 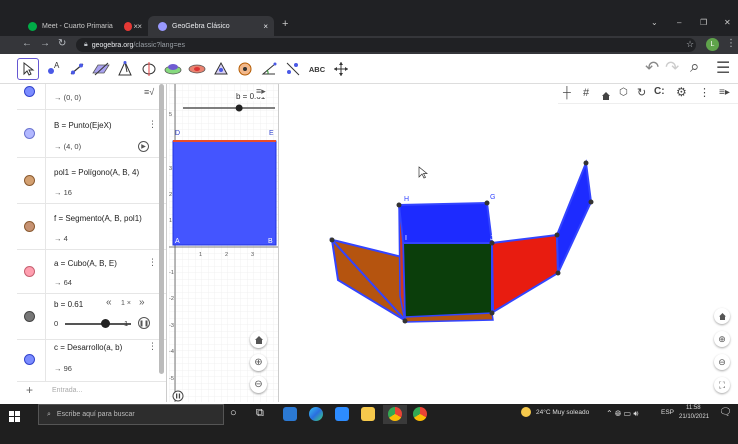 I want to click on weather-text: 24°C Muy soleado, so click(x=562, y=412).